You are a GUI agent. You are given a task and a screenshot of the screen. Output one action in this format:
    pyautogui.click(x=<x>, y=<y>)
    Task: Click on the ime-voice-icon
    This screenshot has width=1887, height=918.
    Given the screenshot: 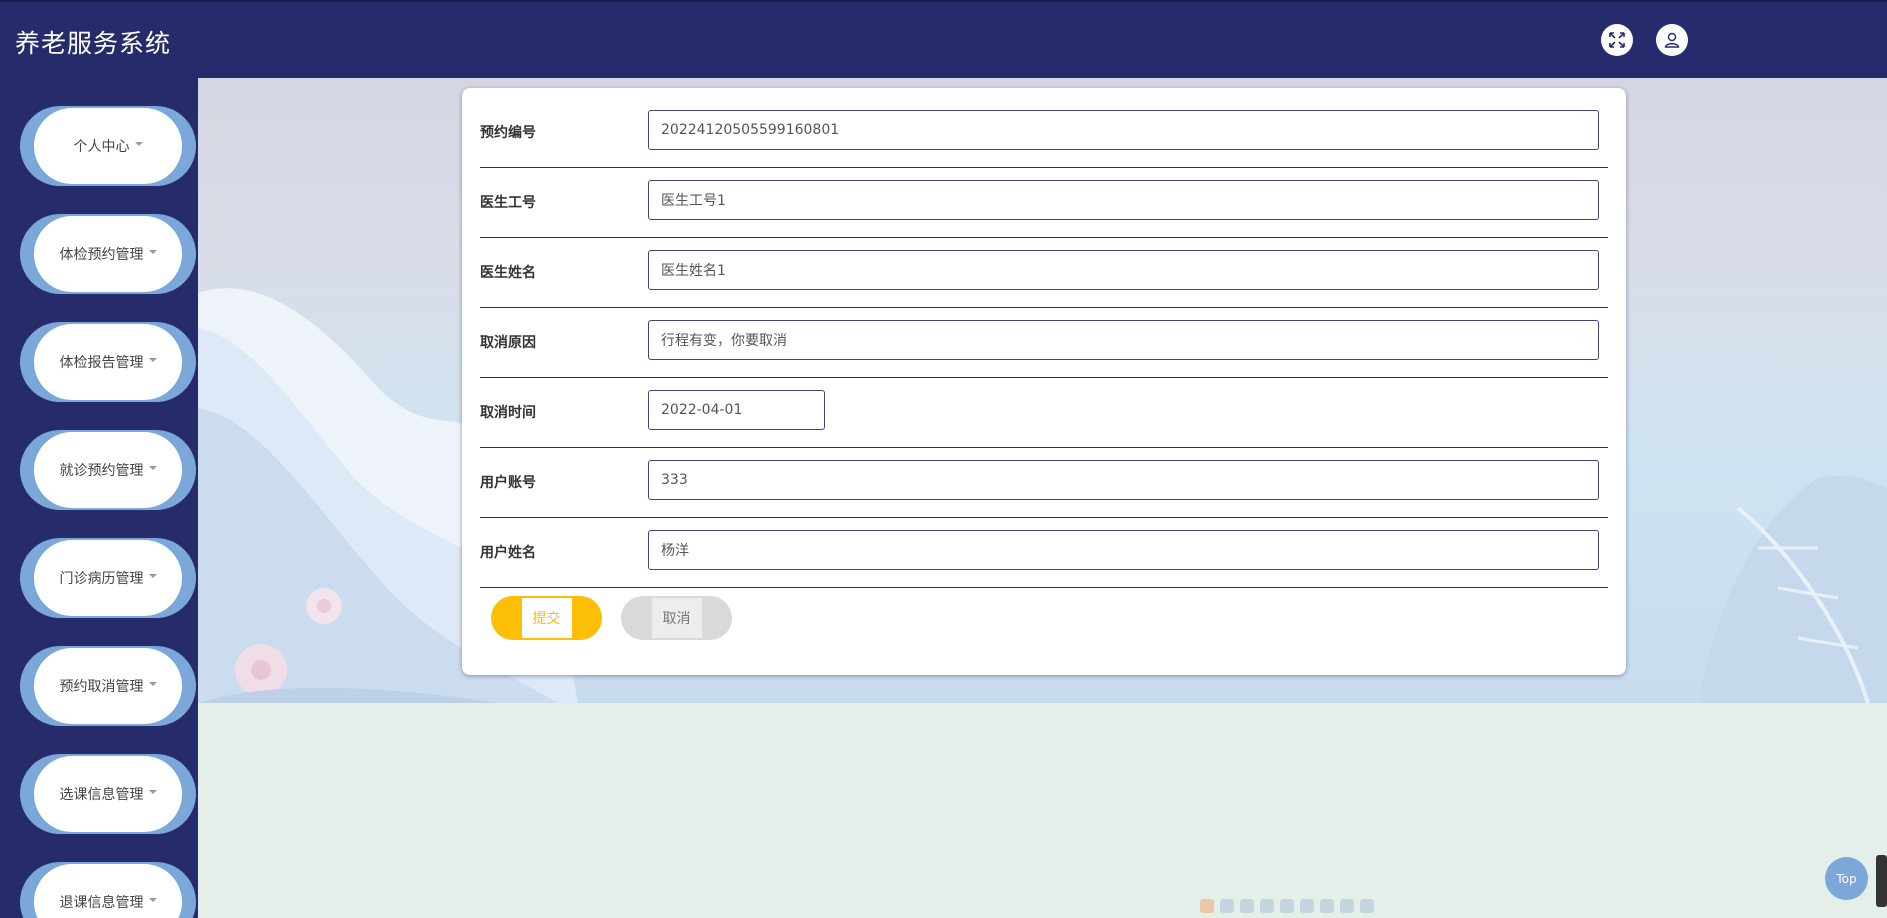 What is the action you would take?
    pyautogui.click(x=1307, y=906)
    